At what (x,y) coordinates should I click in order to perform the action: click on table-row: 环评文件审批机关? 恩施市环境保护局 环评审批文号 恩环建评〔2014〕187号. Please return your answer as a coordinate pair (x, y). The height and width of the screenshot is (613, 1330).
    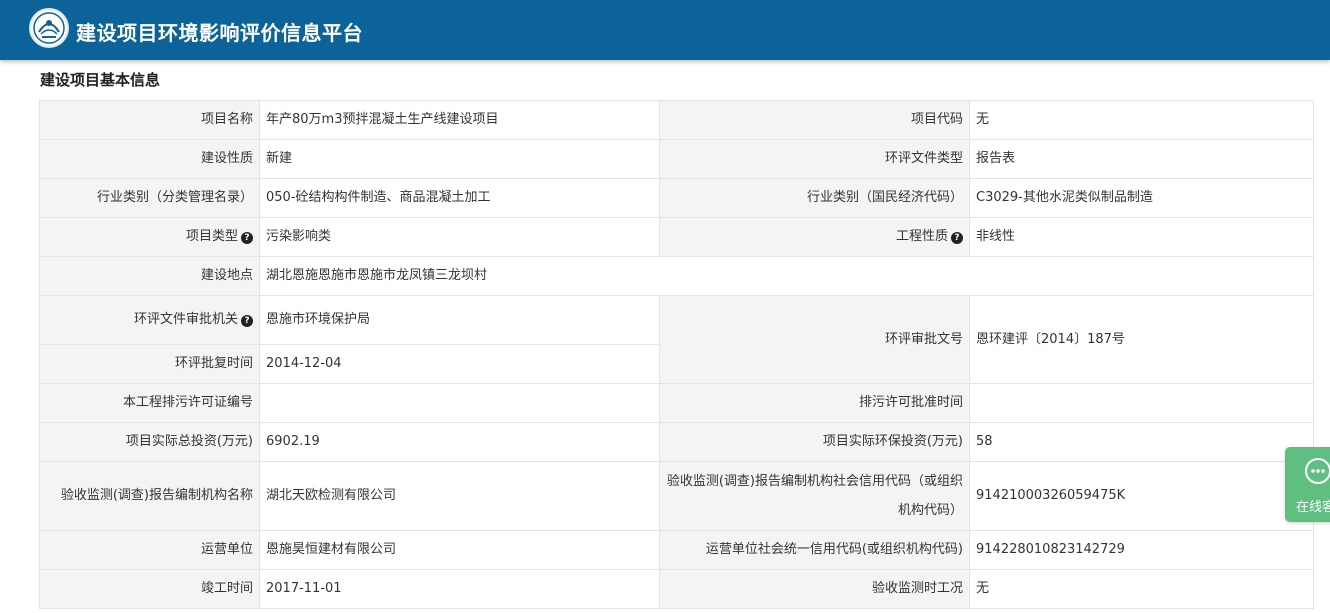
    Looking at the image, I should click on (676, 339).